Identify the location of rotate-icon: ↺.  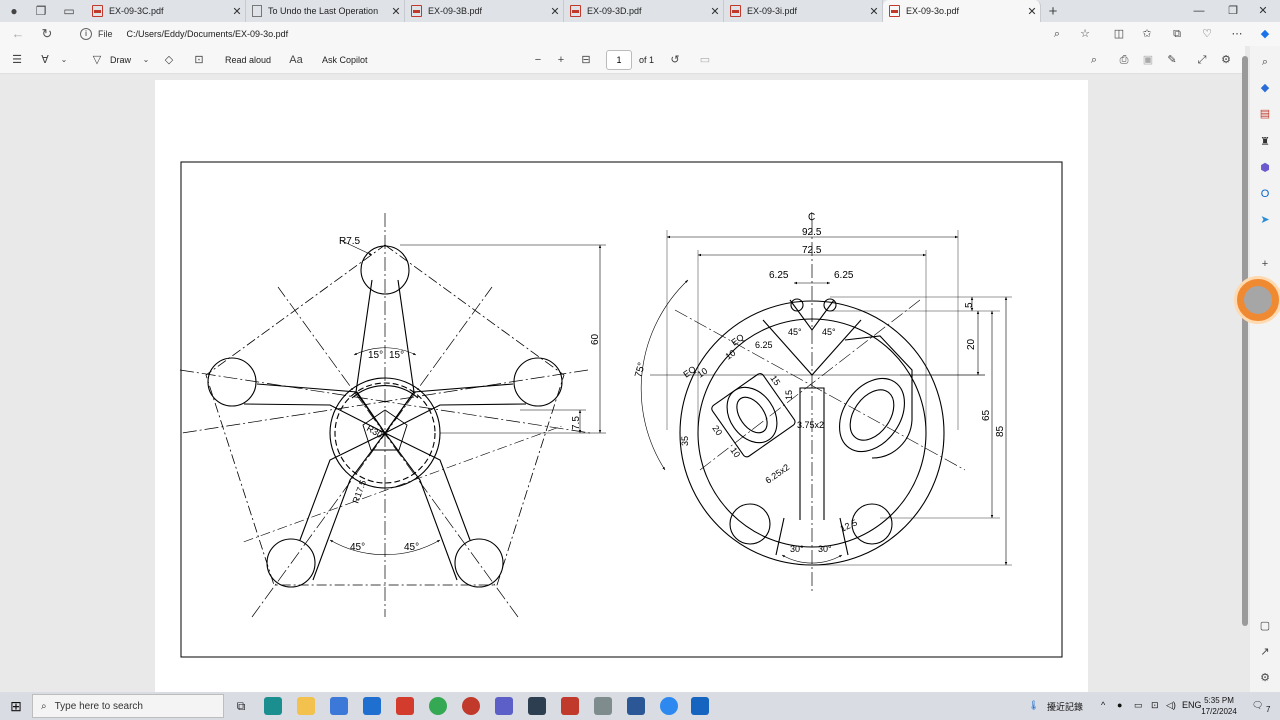
(675, 60).